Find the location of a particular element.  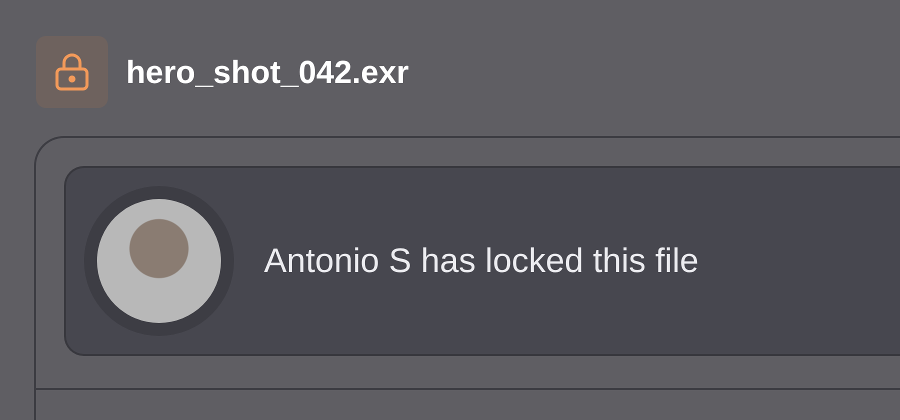

file-title: hero_shot_042.exr is located at coordinates (267, 72).